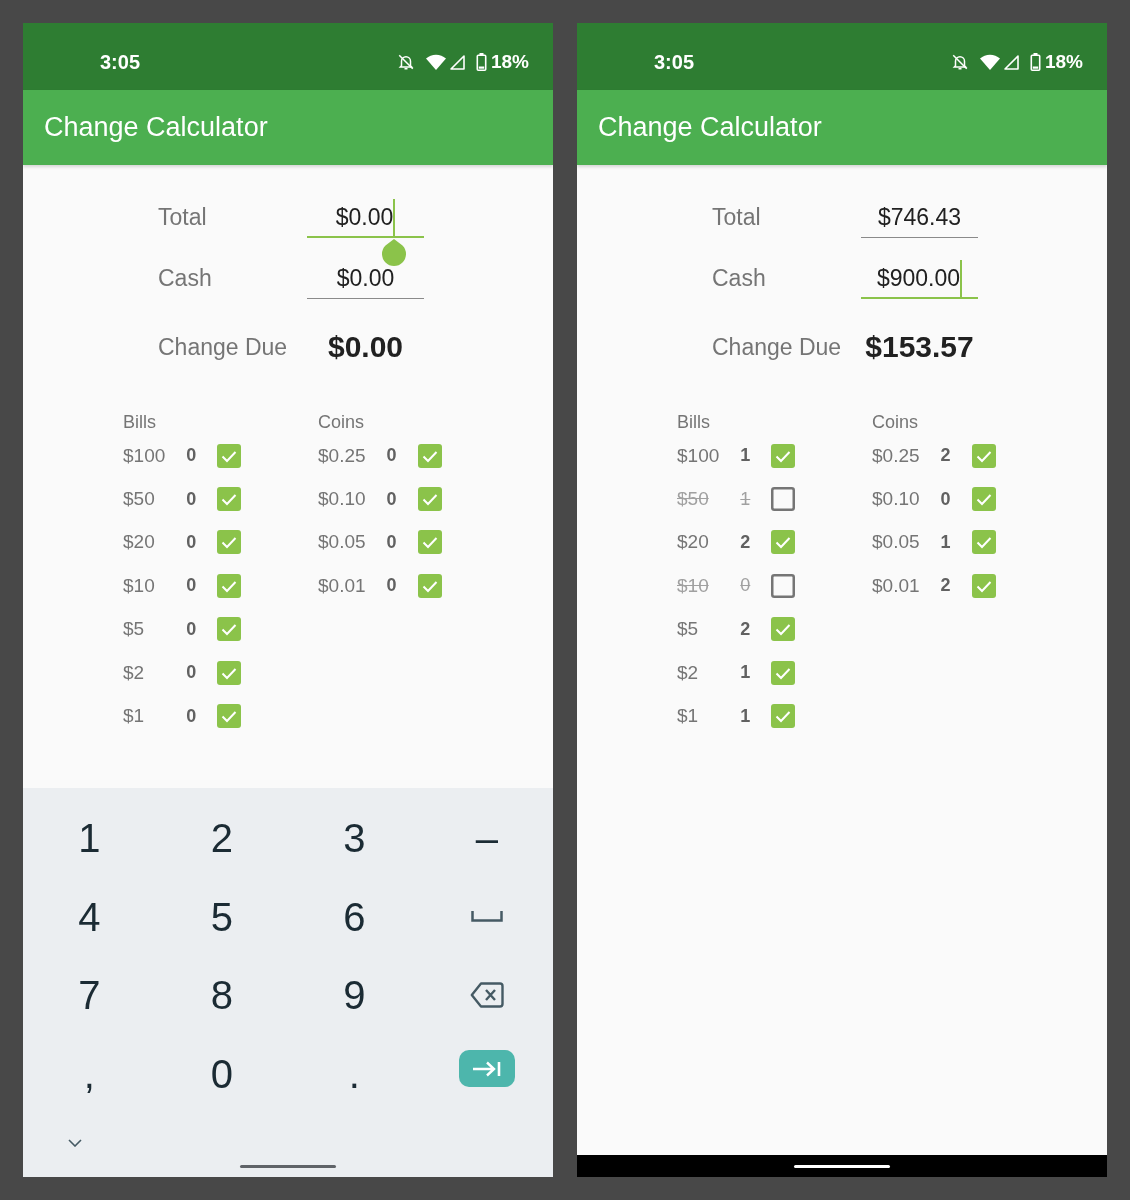 The width and height of the screenshot is (1130, 1200). I want to click on denomination-label: $5, so click(134, 629).